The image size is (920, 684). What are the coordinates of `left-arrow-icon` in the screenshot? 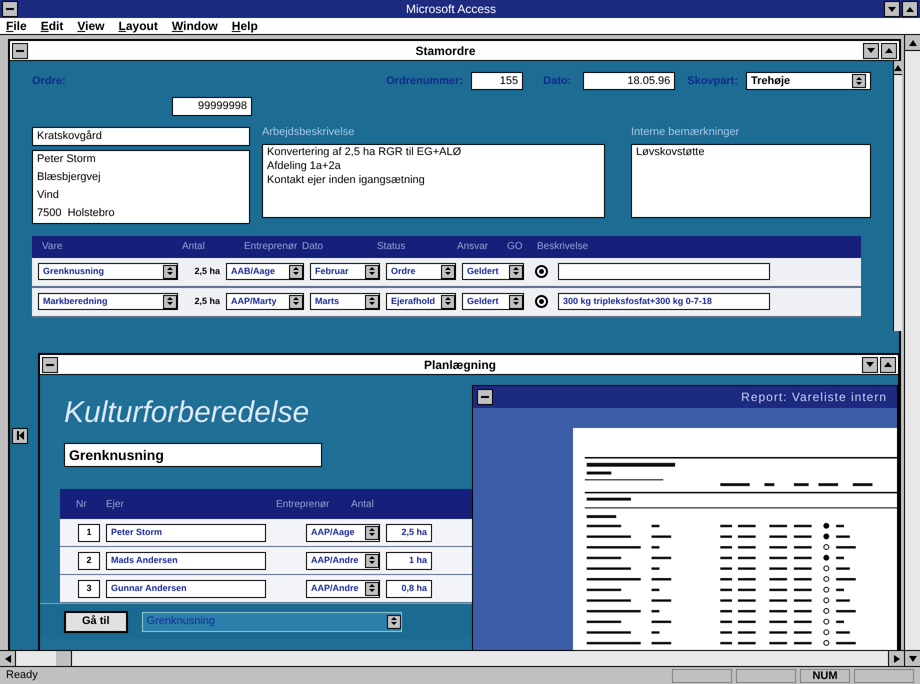 It's located at (7, 658).